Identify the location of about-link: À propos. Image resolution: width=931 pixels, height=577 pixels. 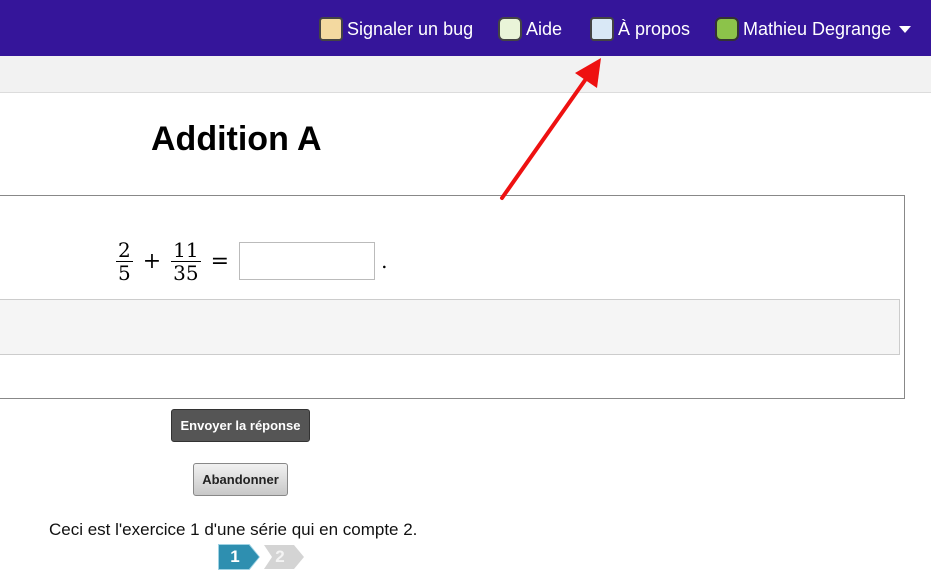
(640, 29).